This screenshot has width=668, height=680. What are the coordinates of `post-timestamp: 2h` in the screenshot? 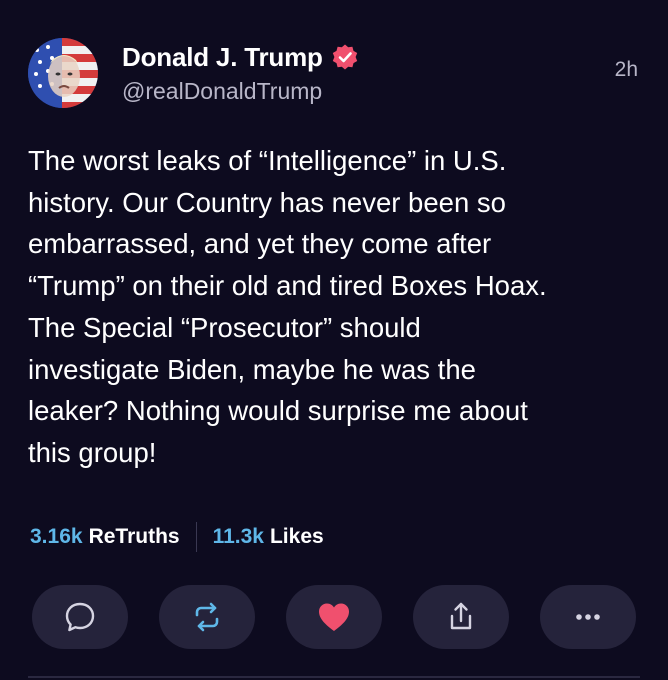 It's located at (626, 70).